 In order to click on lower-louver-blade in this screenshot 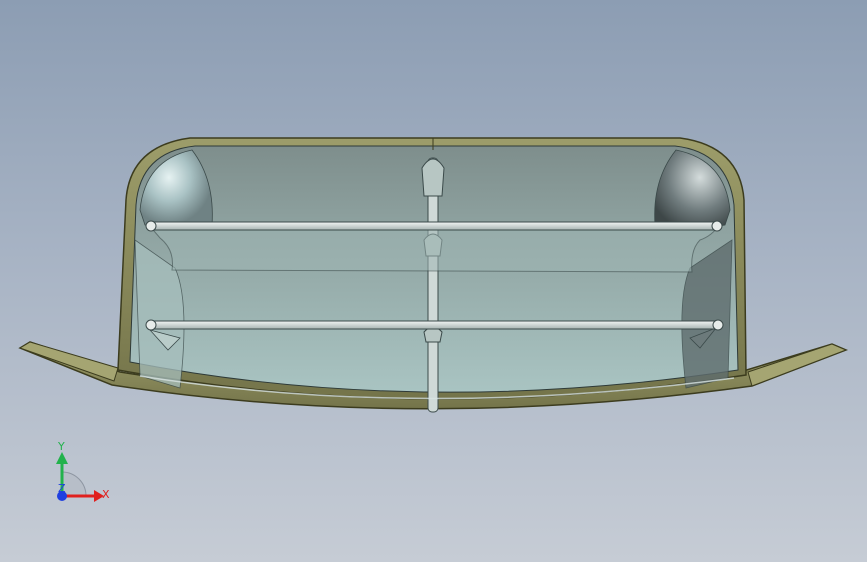, I will do `click(435, 325)`.